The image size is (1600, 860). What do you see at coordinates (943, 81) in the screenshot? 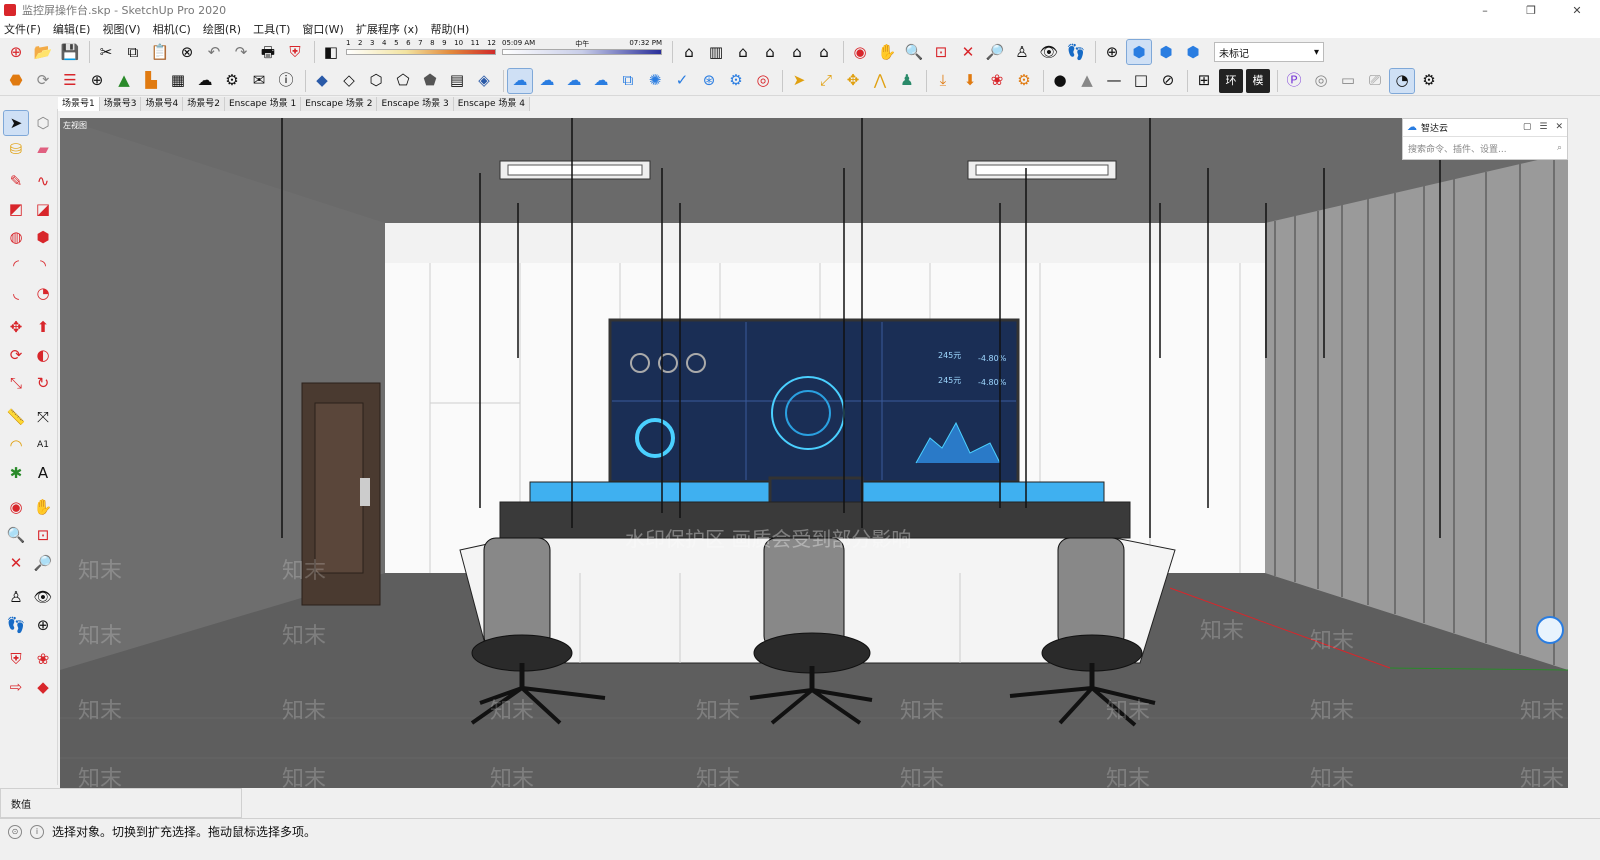
I see `drop-down-icon: ⤓` at bounding box center [943, 81].